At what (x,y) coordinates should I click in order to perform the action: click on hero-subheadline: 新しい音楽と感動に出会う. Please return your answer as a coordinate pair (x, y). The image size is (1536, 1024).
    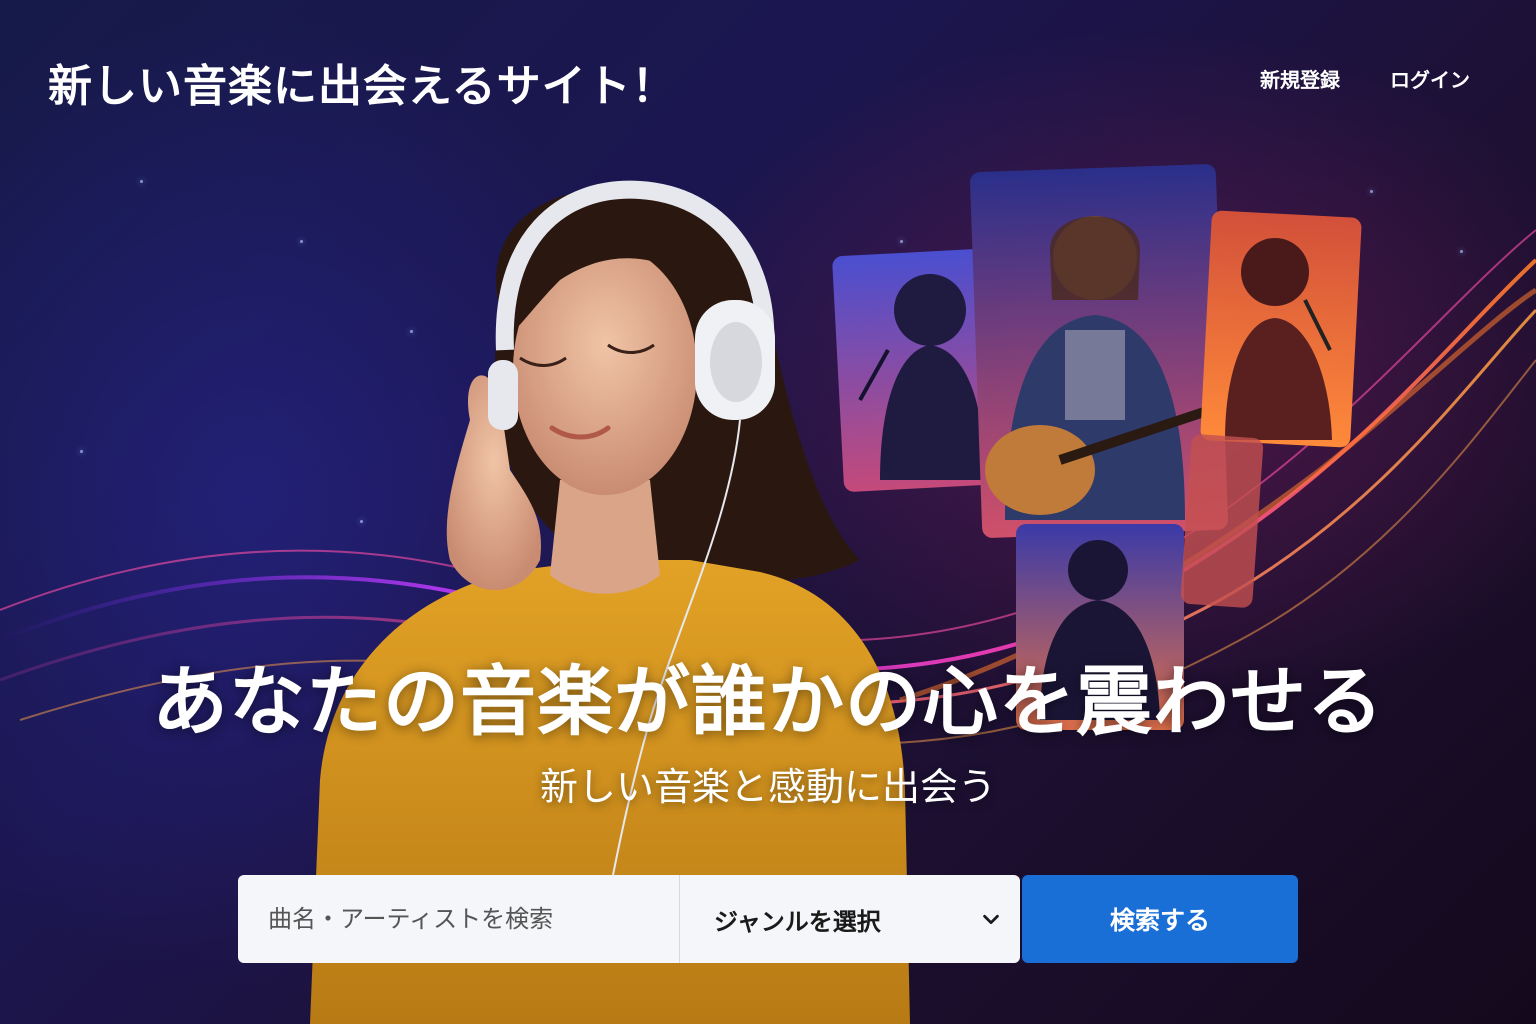
    Looking at the image, I should click on (767, 787).